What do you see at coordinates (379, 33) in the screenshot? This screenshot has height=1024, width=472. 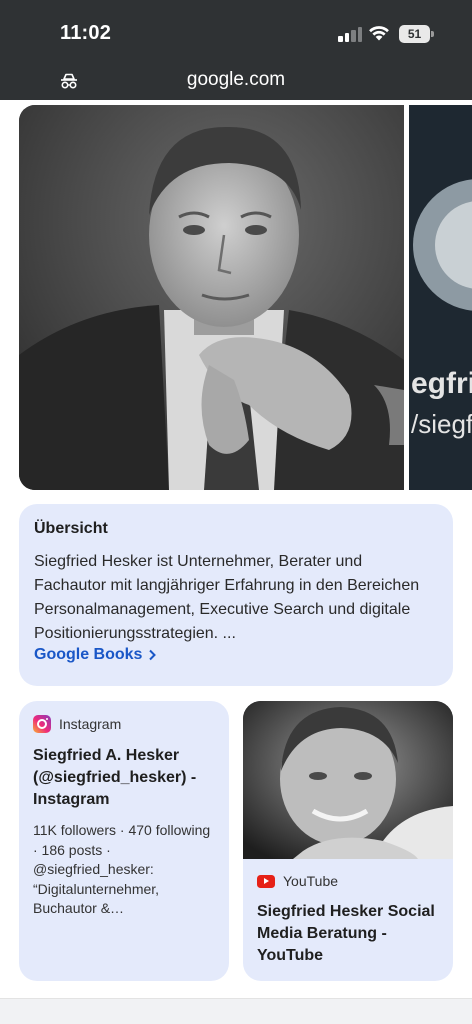 I see `wifi-icon` at bounding box center [379, 33].